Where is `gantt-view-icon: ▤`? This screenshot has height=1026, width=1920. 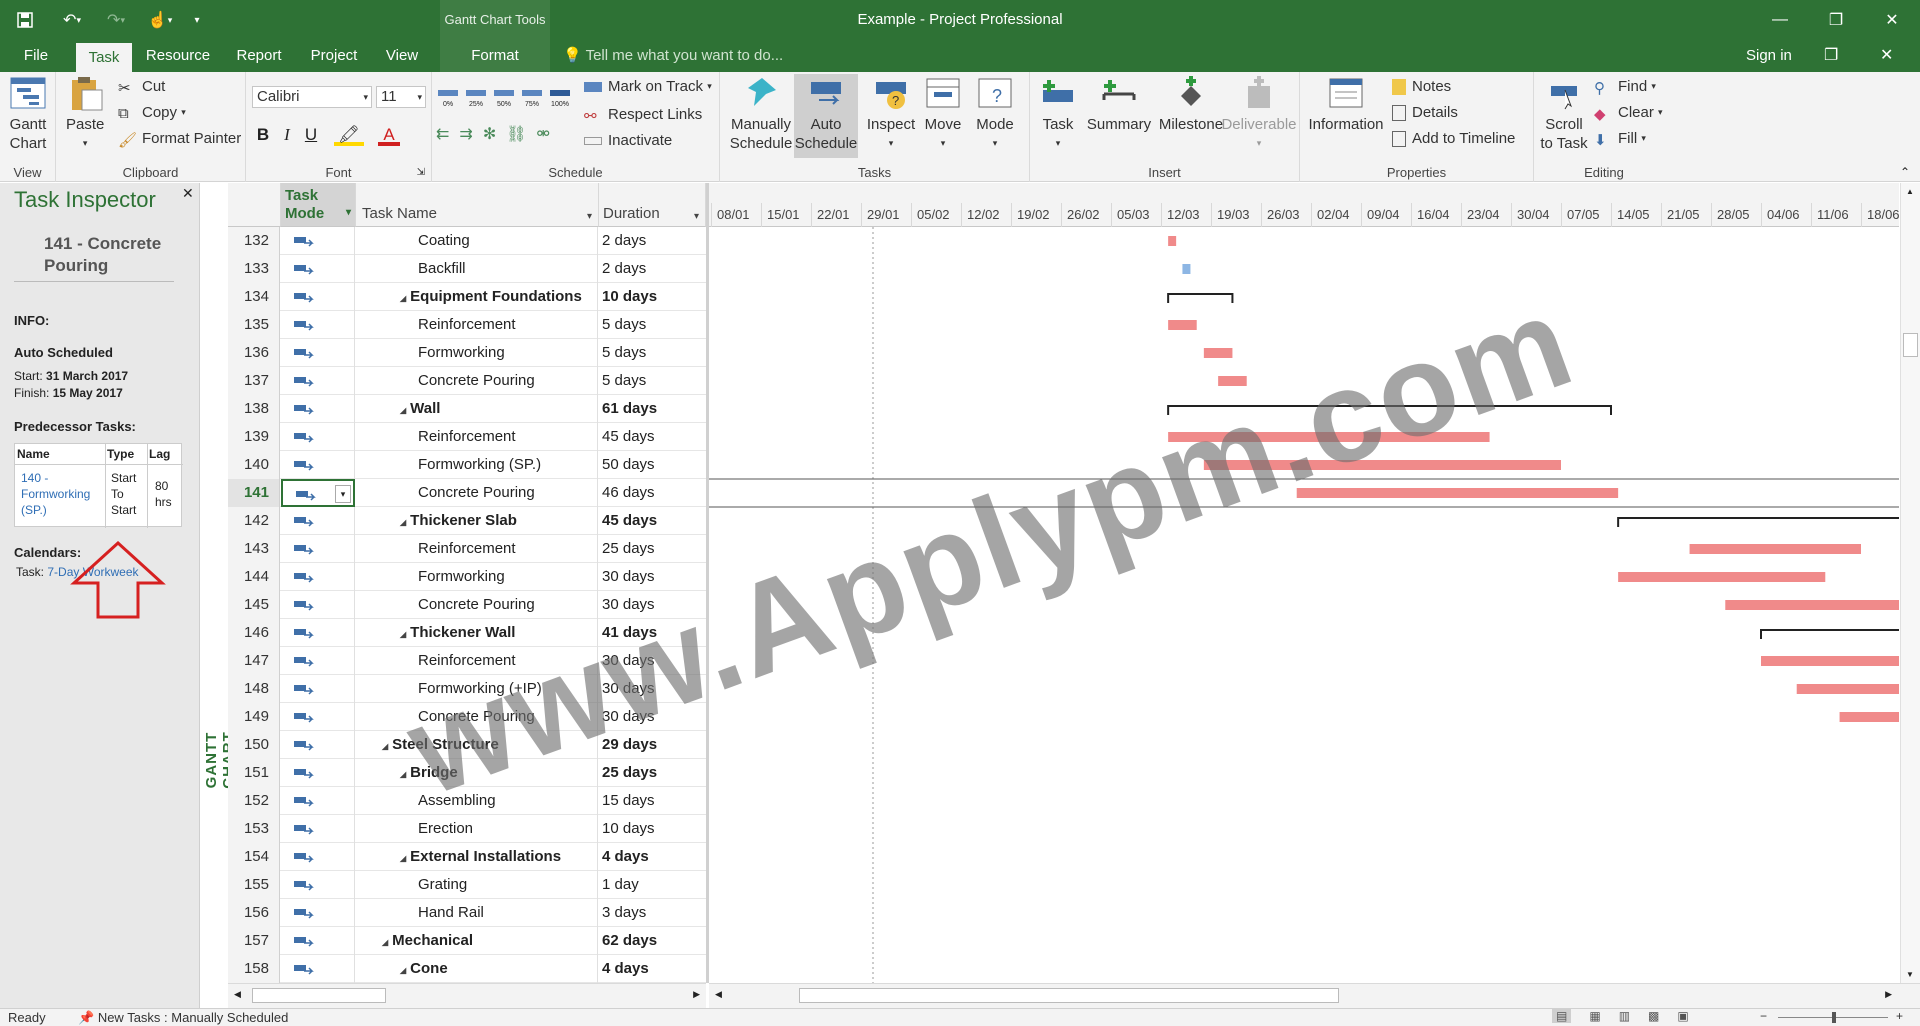 gantt-view-icon: ▤ is located at coordinates (1562, 1016).